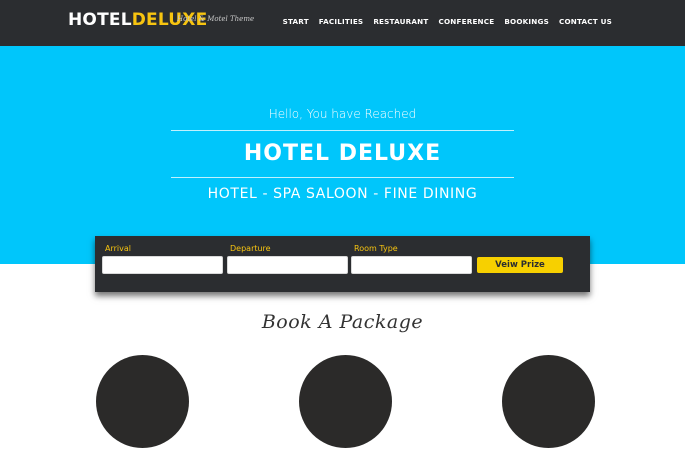 The image size is (685, 465). Describe the element at coordinates (585, 21) in the screenshot. I see `nav-item-contact-us: CONTACT US` at that location.